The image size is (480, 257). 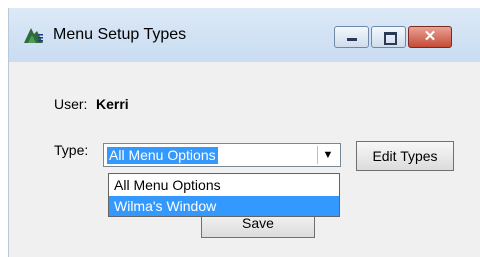 I want to click on maximize-button, so click(x=388, y=37).